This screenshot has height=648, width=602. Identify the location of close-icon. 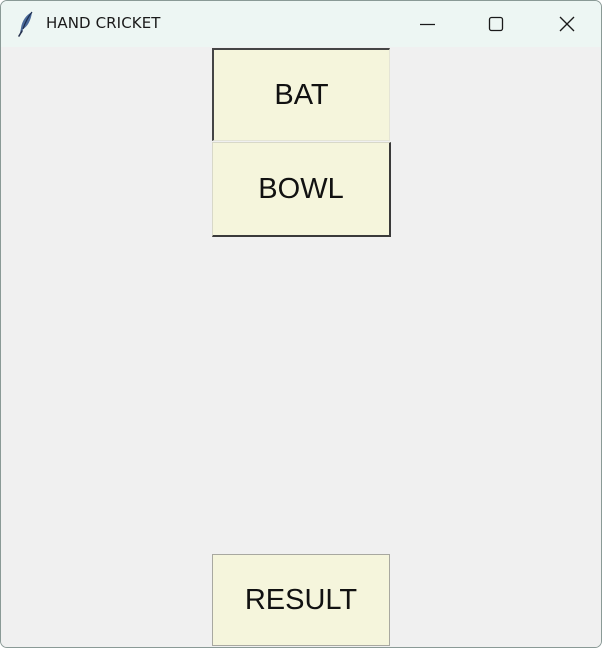
(567, 24).